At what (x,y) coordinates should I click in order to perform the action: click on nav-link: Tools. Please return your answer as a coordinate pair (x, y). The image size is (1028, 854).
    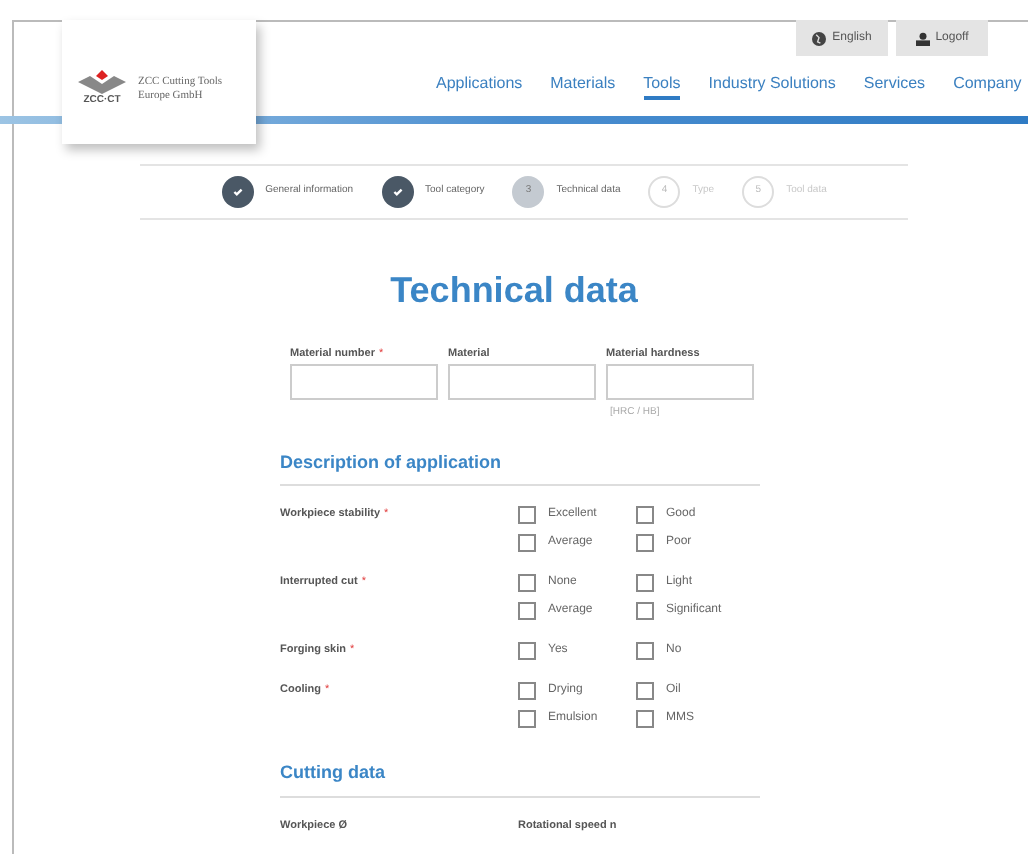
    Looking at the image, I should click on (662, 84).